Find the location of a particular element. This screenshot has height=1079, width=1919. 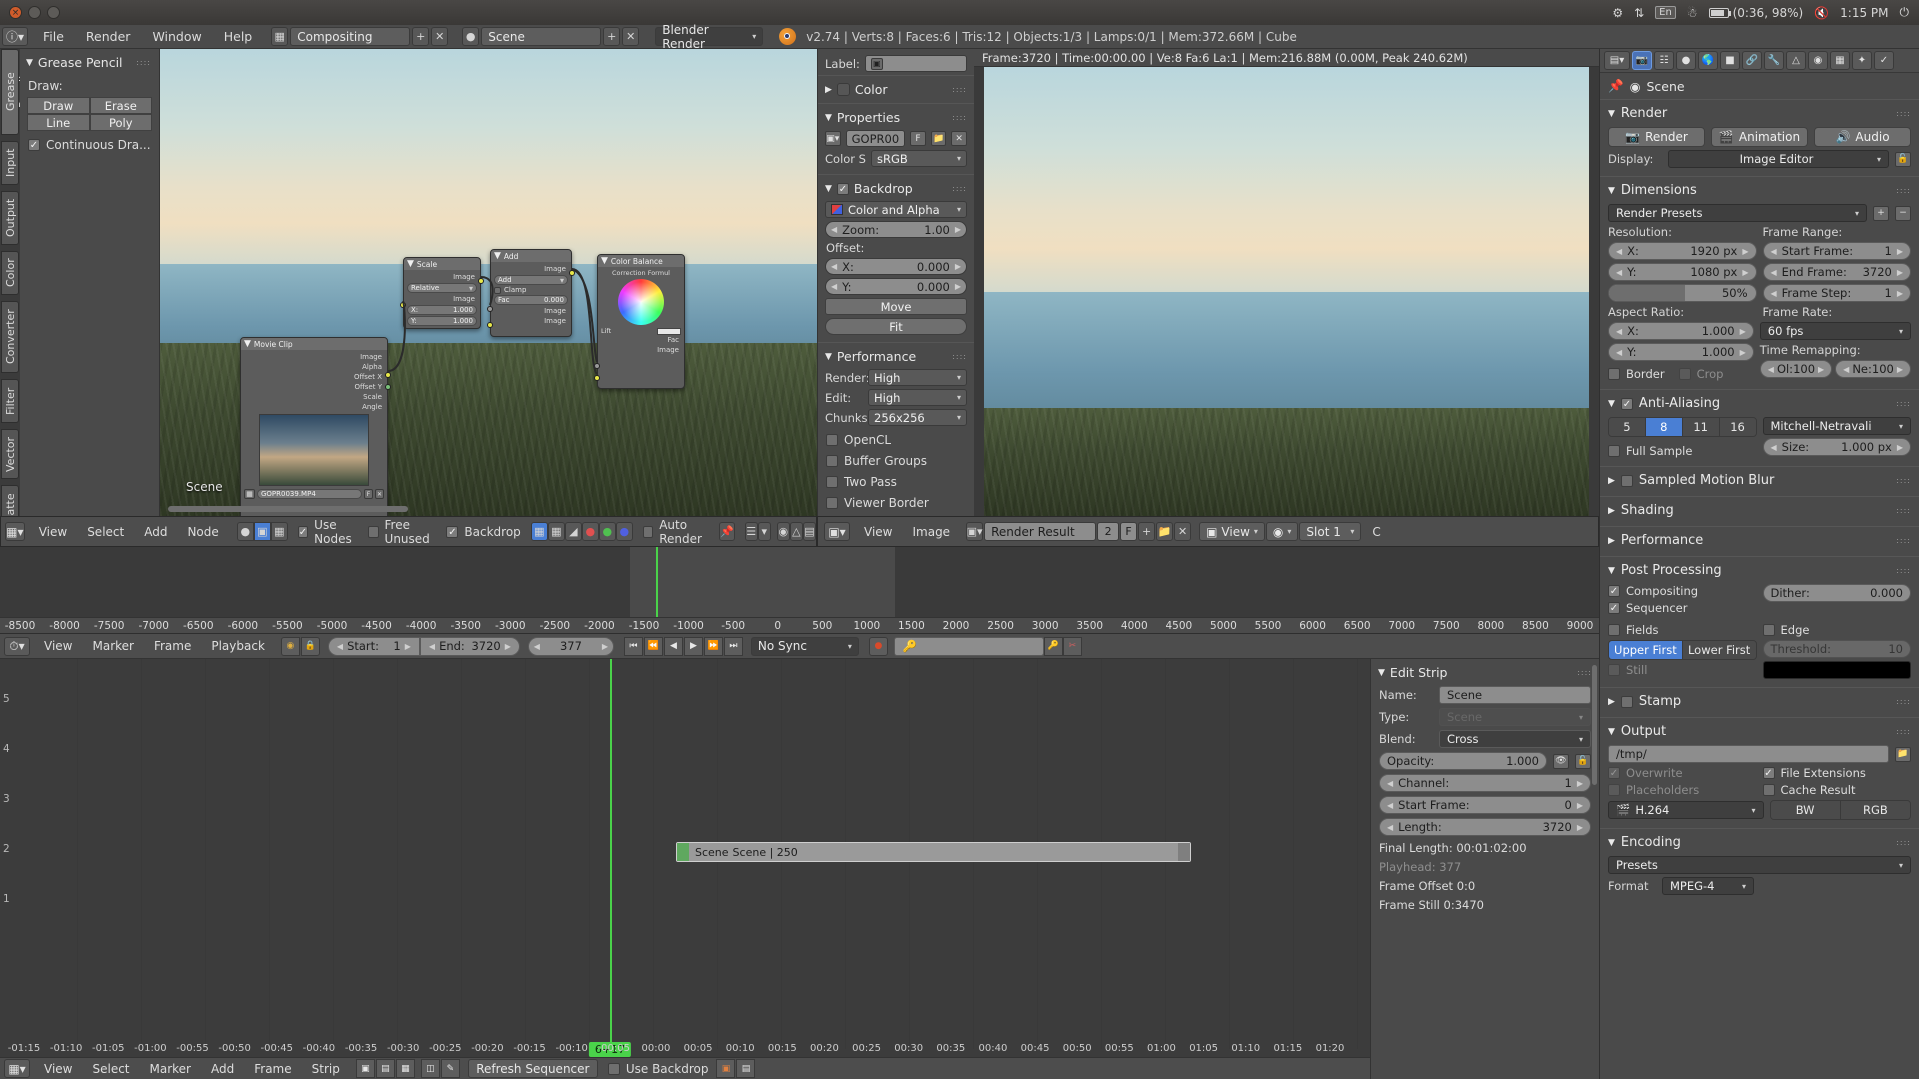

strip-lock-icon: 🔓 is located at coordinates (1583, 761).